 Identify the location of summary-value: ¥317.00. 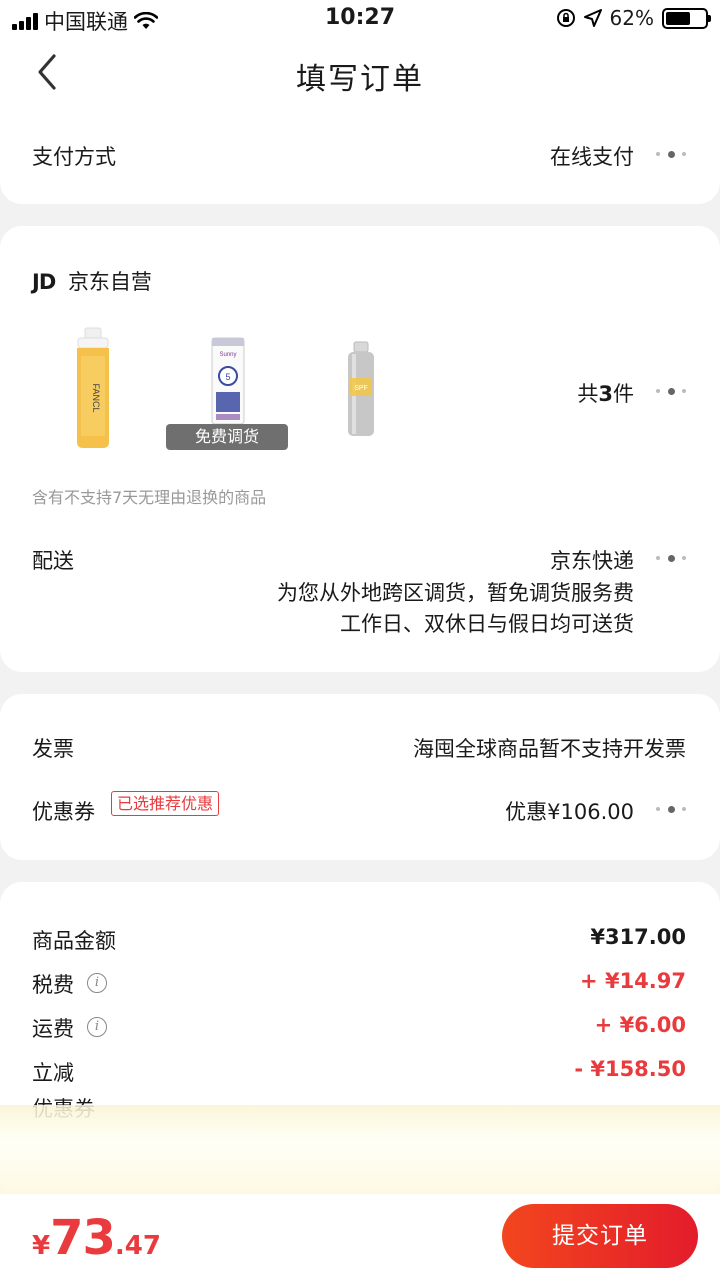
(638, 937).